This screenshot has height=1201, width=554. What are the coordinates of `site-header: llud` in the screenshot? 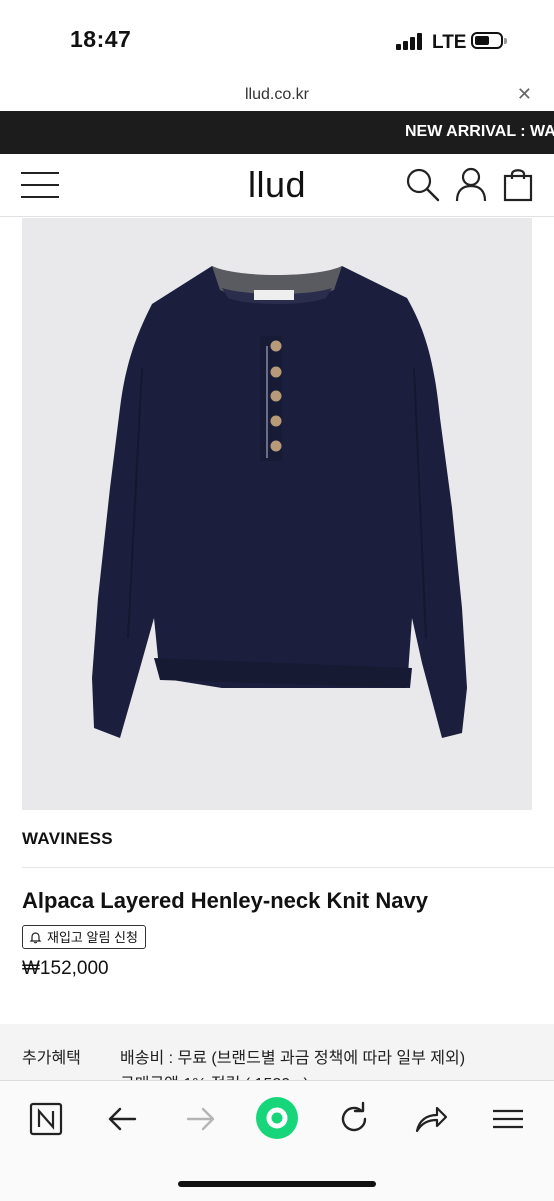 It's located at (277, 185).